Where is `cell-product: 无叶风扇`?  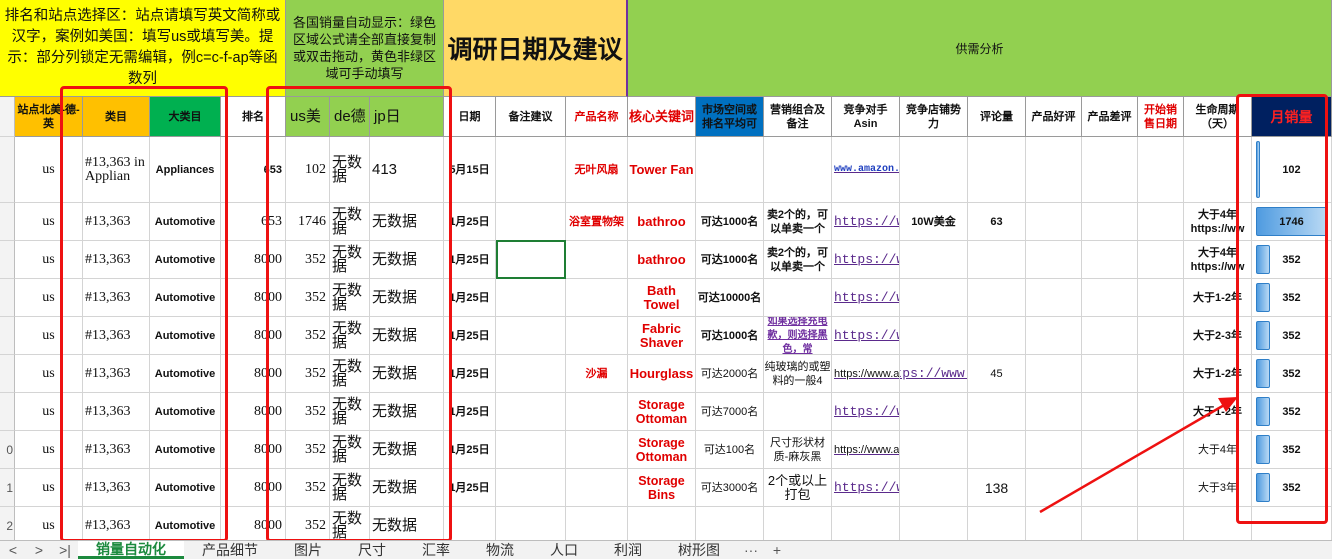 cell-product: 无叶风扇 is located at coordinates (597, 170).